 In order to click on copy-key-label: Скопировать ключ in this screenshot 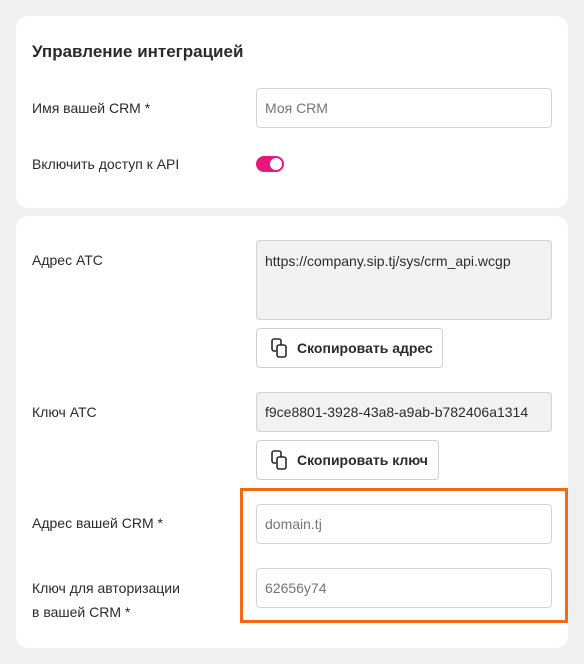, I will do `click(362, 460)`.